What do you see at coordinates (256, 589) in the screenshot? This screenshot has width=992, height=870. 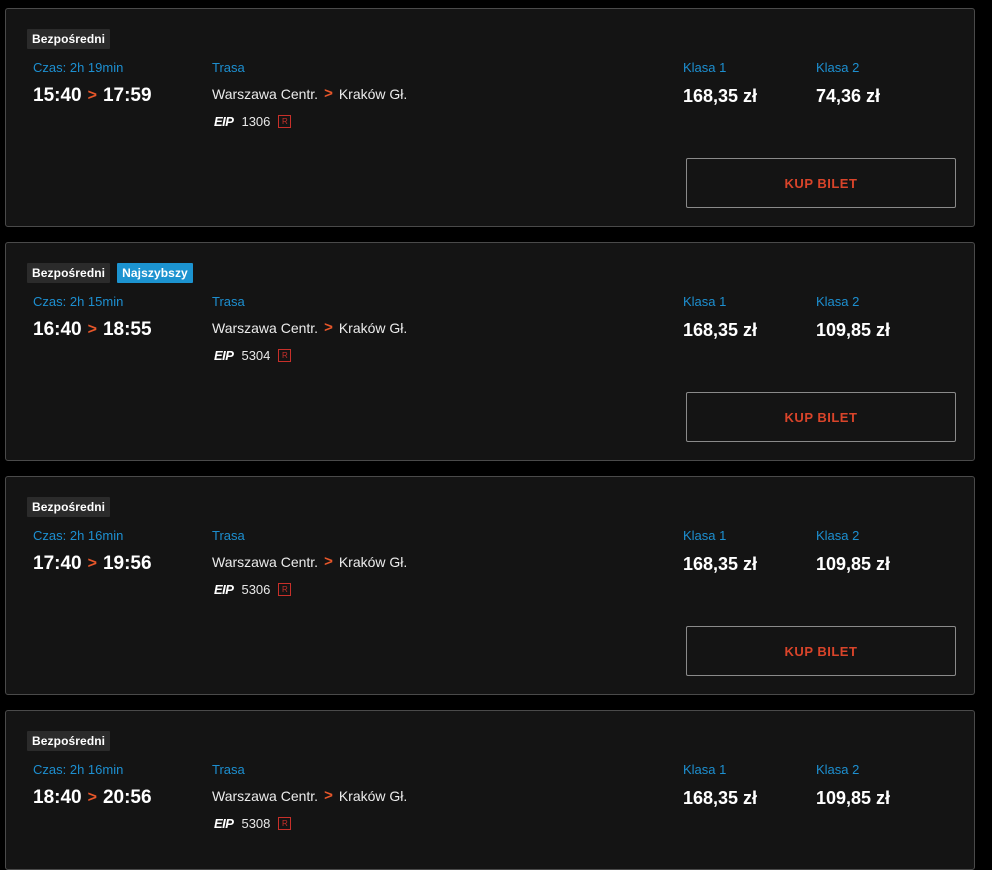 I see `train-number: 5306` at bounding box center [256, 589].